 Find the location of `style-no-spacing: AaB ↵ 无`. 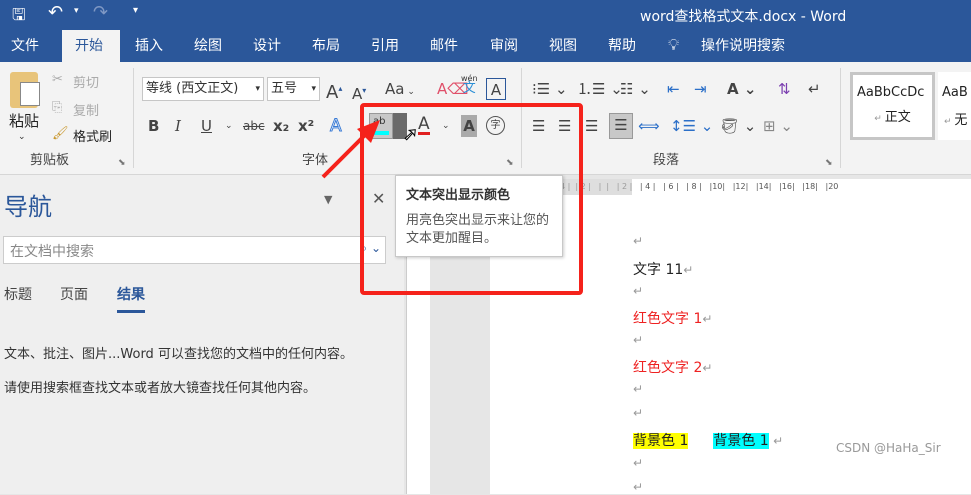

style-no-spacing: AaB ↵ 无 is located at coordinates (954, 106).